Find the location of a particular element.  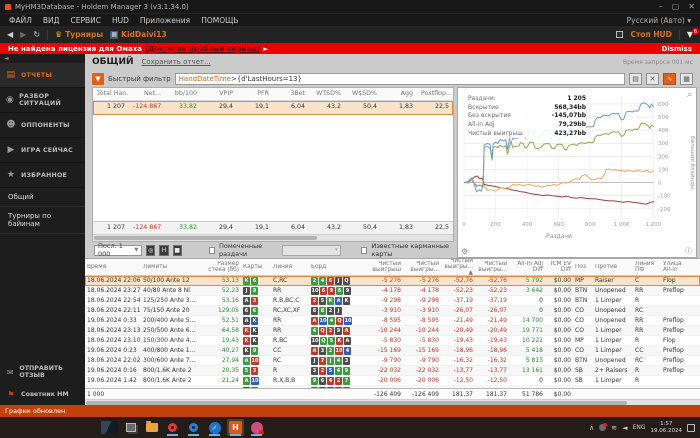

quick-filter-input: HandDateTime >{d'LastHours=13} is located at coordinates (399, 78).